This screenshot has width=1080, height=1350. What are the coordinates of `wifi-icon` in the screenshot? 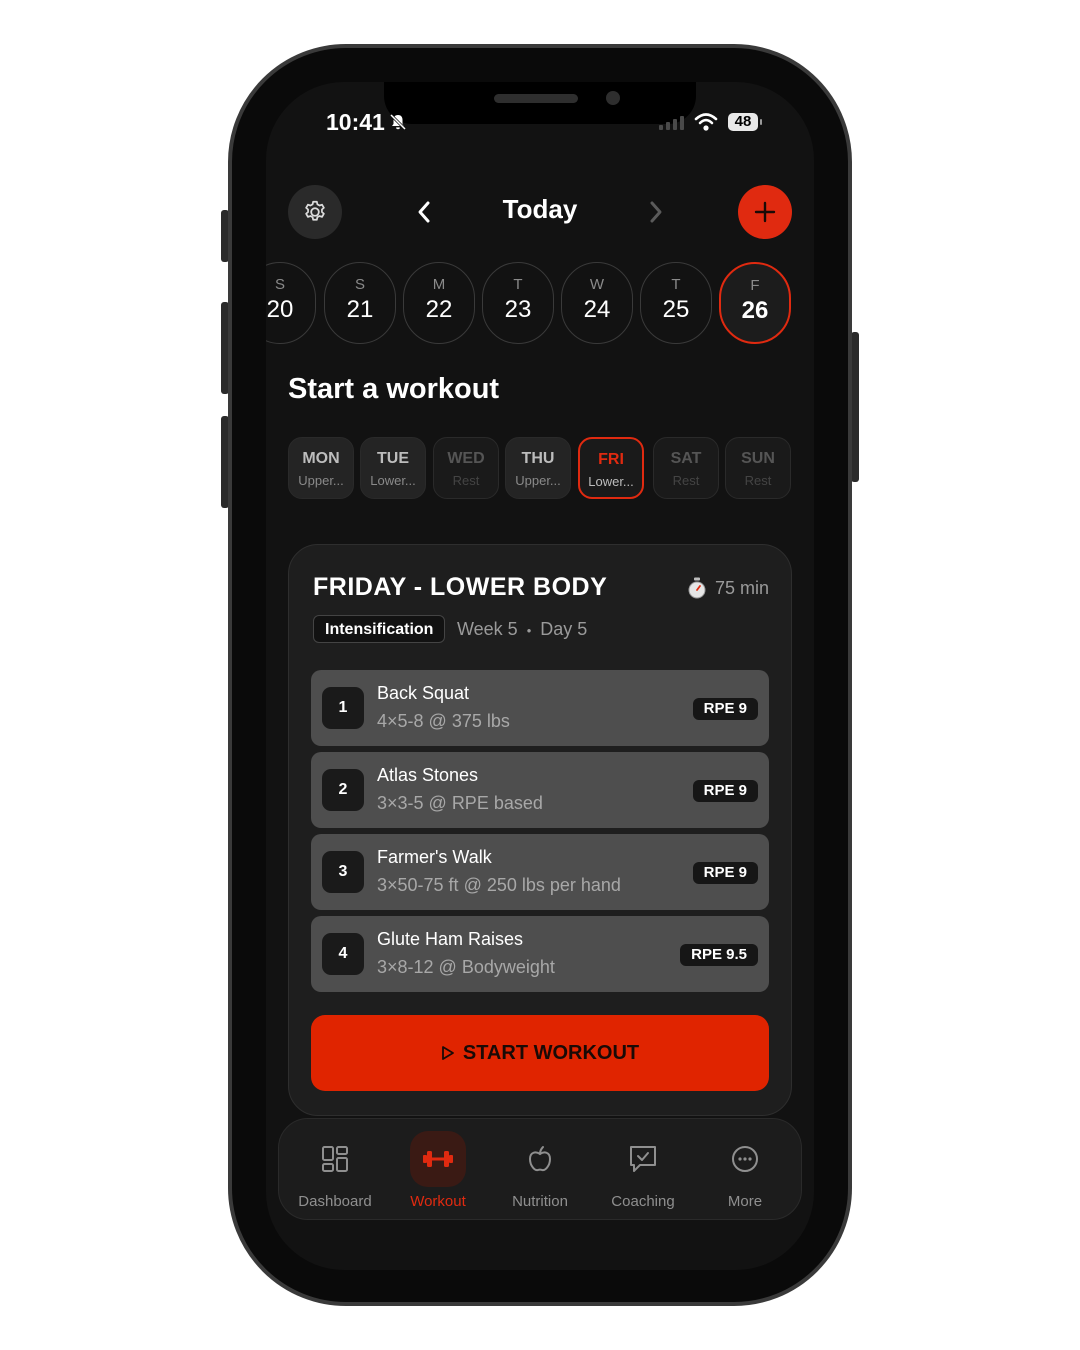 It's located at (706, 122).